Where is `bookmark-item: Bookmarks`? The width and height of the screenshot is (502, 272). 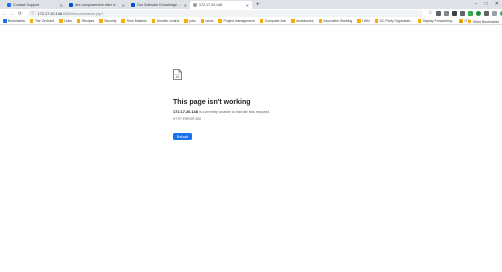
bookmark-item: Bookmarks is located at coordinates (14, 21).